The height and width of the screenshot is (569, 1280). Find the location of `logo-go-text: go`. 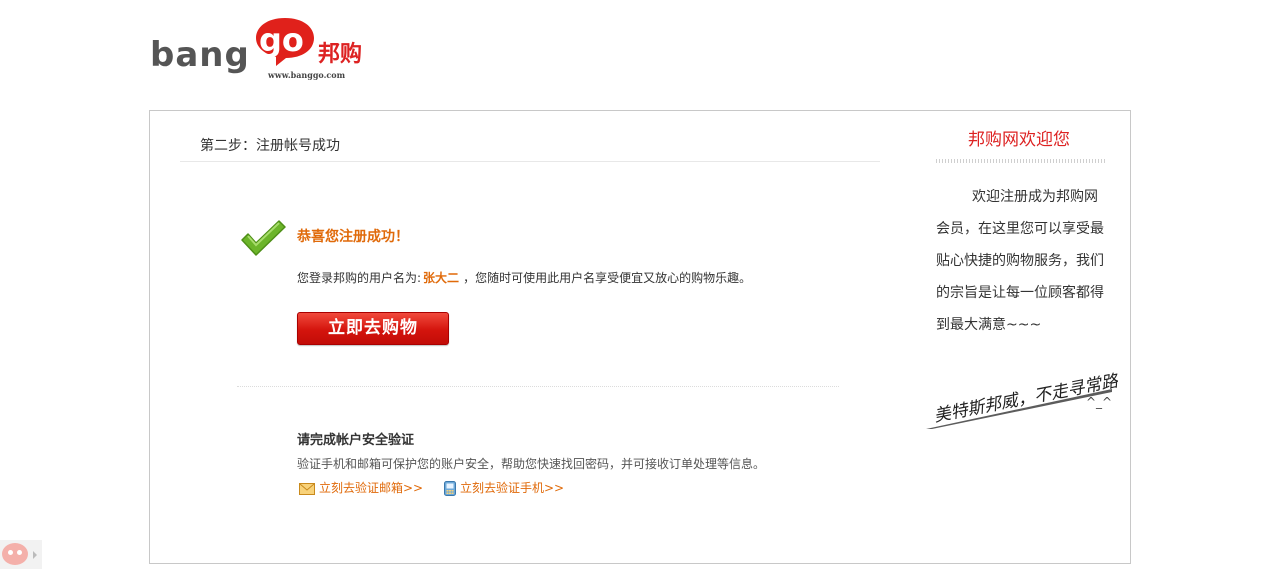

logo-go-text: go is located at coordinates (281, 40).